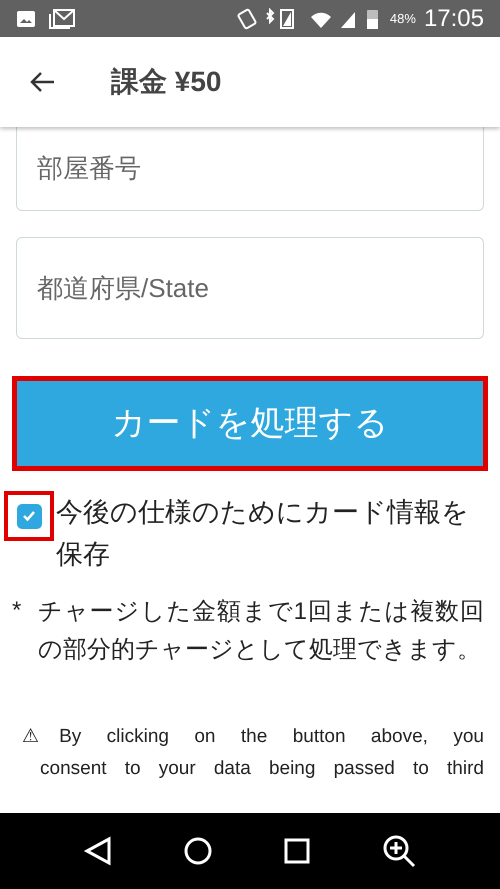 This screenshot has width=500, height=889. Describe the element at coordinates (250, 288) in the screenshot. I see `text-field: 都道府県/State` at that location.